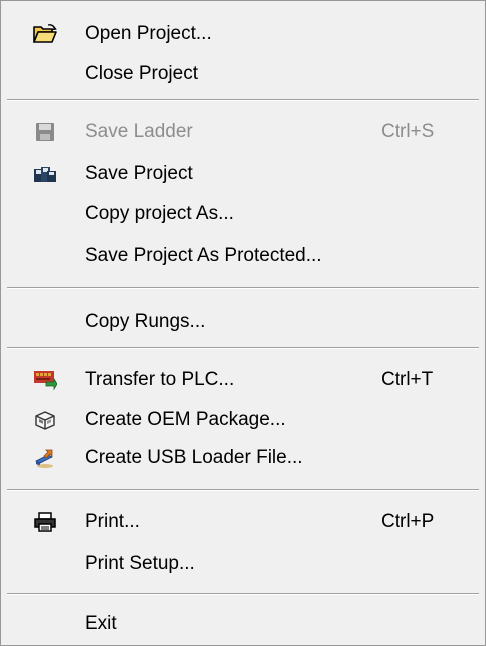 The image size is (486, 646). I want to click on usb-loader-icon, so click(45, 458).